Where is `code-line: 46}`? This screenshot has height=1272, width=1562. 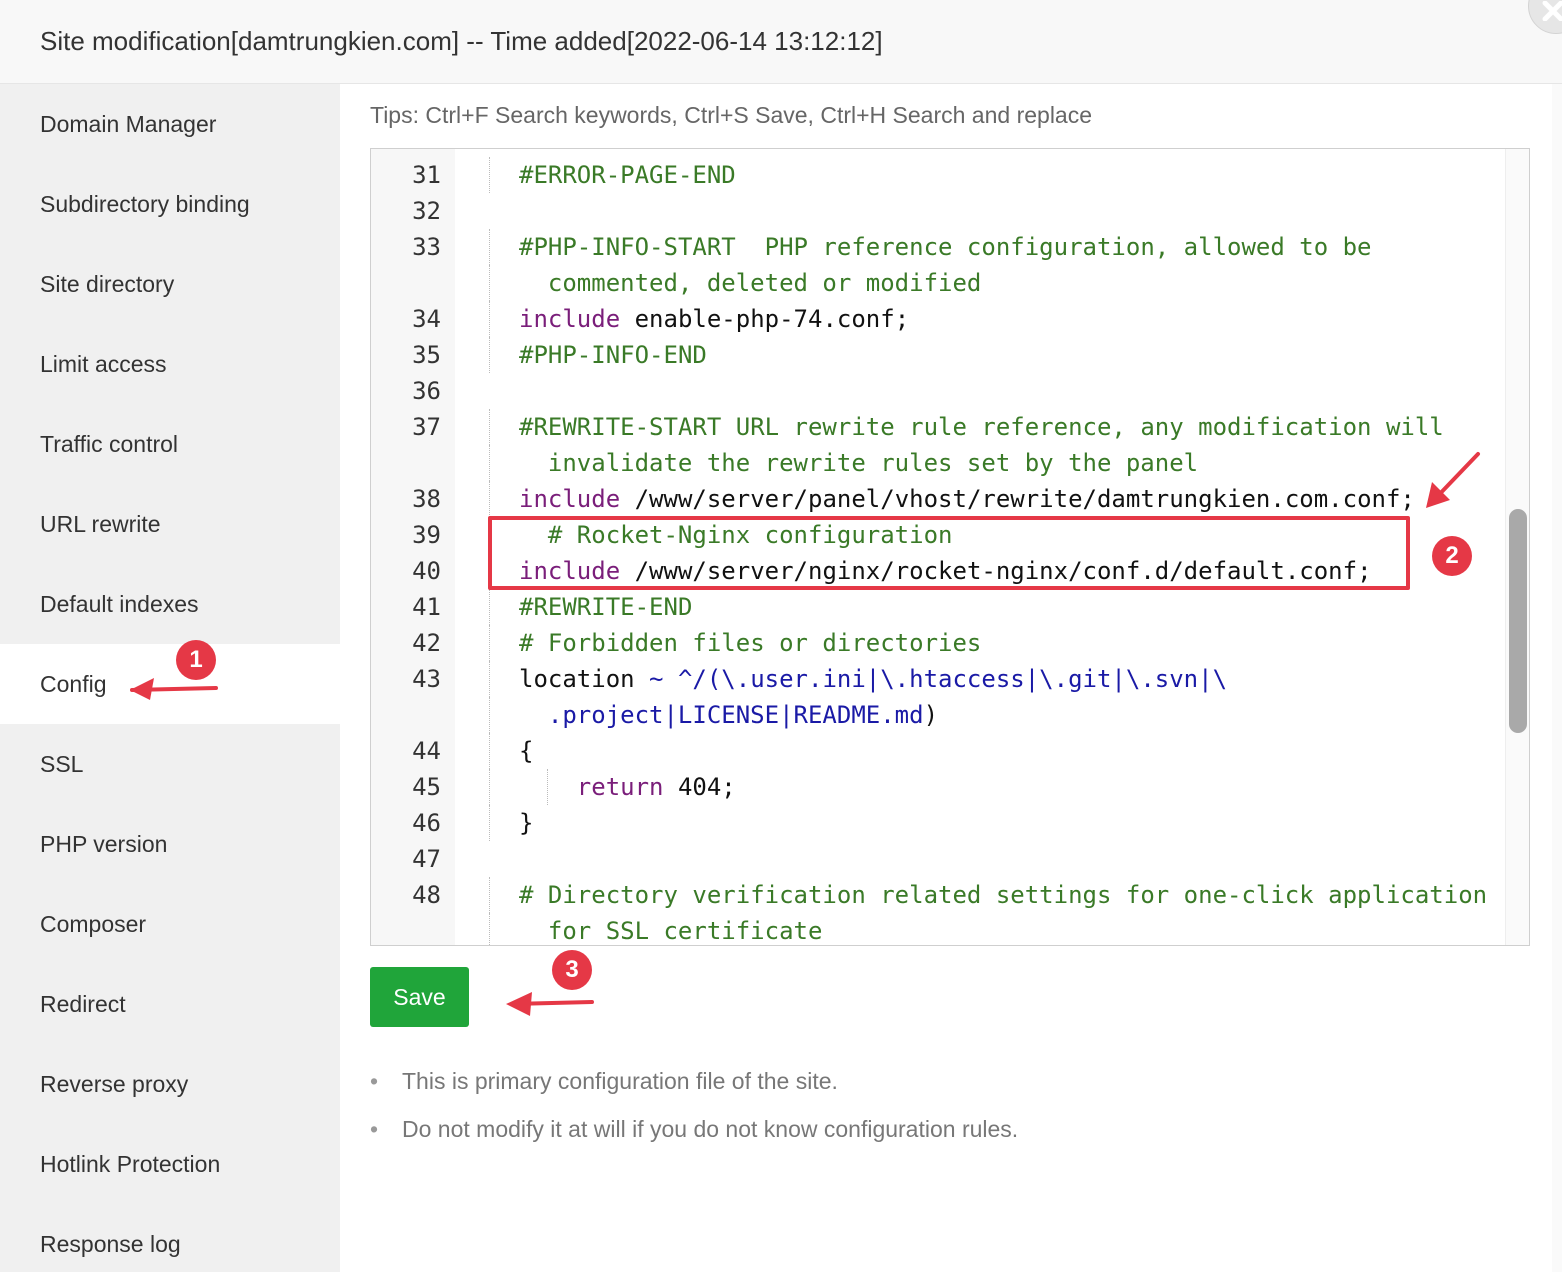
code-line: 46} is located at coordinates (950, 823).